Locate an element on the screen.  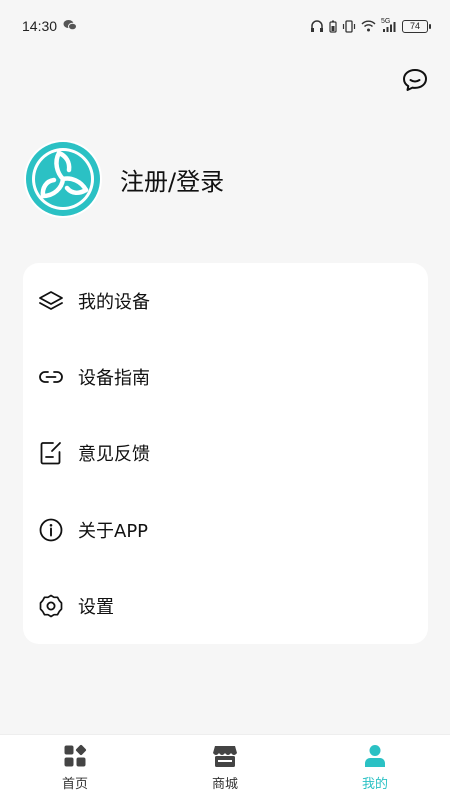
headphones-icon is located at coordinates (317, 26).